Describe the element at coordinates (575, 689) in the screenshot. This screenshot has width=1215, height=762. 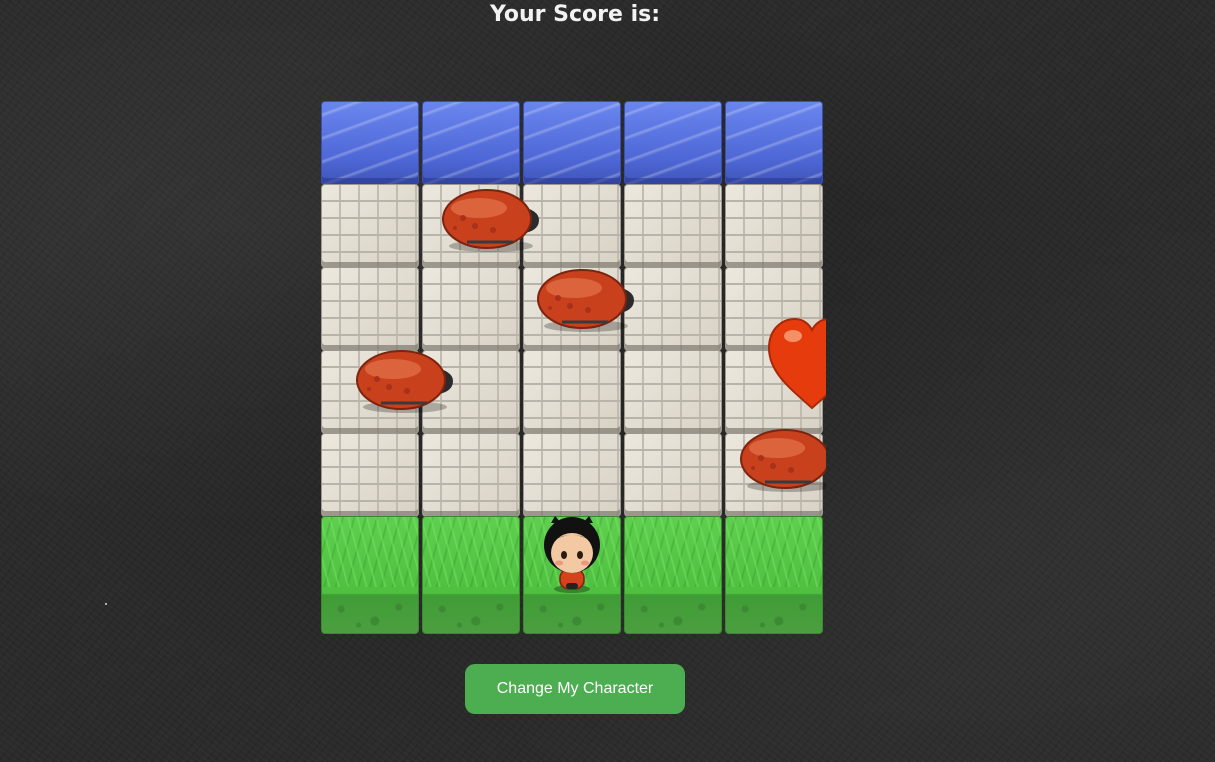
I see `change-character-button: Change My Character` at that location.